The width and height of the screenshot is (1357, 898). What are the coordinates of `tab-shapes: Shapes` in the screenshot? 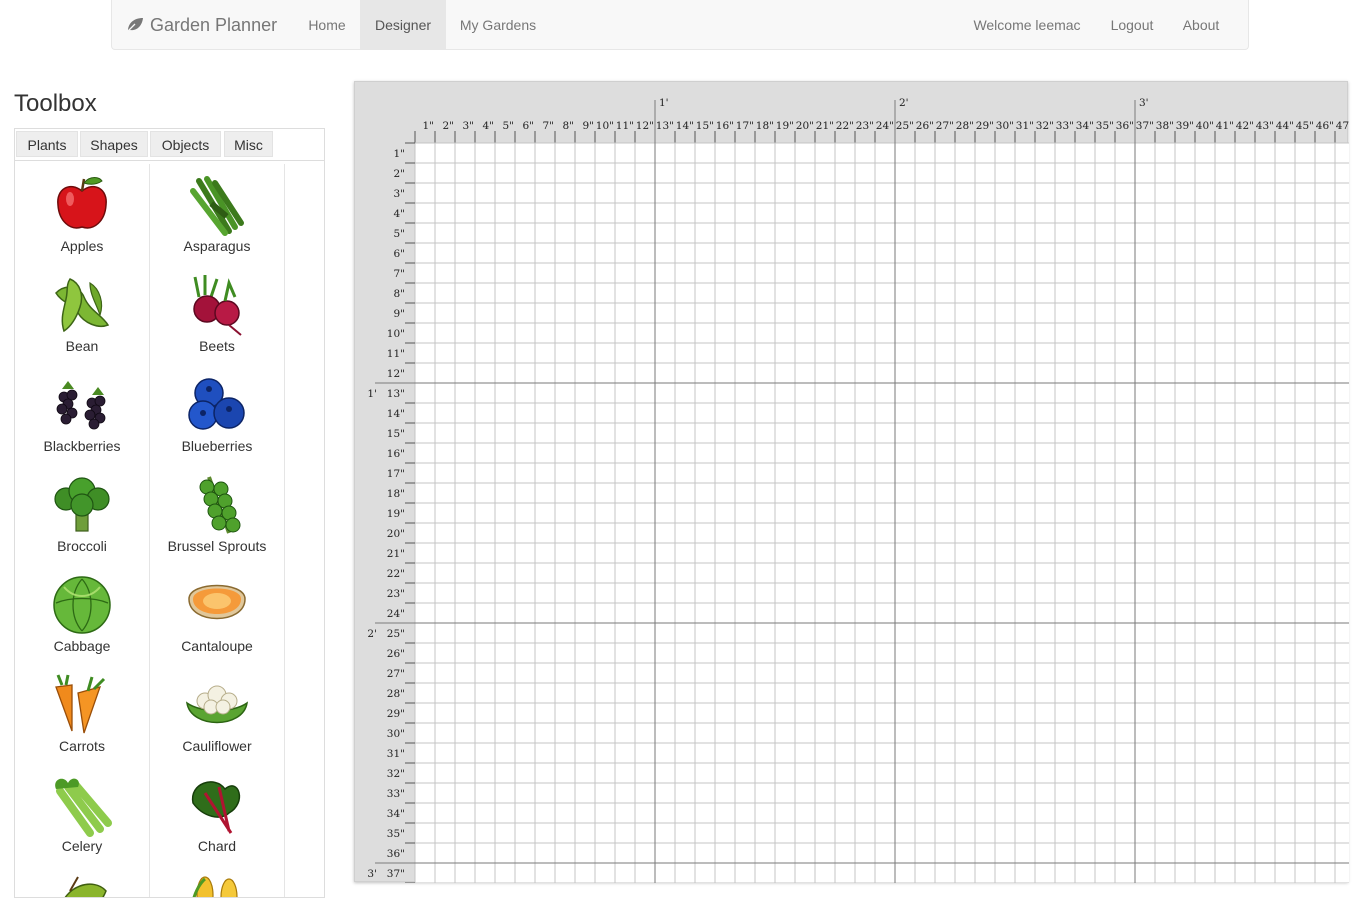 It's located at (114, 144).